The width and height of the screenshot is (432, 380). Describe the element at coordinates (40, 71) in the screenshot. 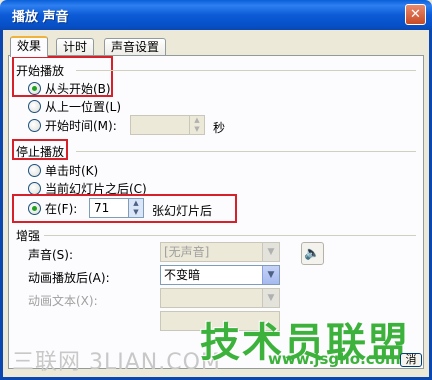

I see `start-heading: 开始播放` at that location.